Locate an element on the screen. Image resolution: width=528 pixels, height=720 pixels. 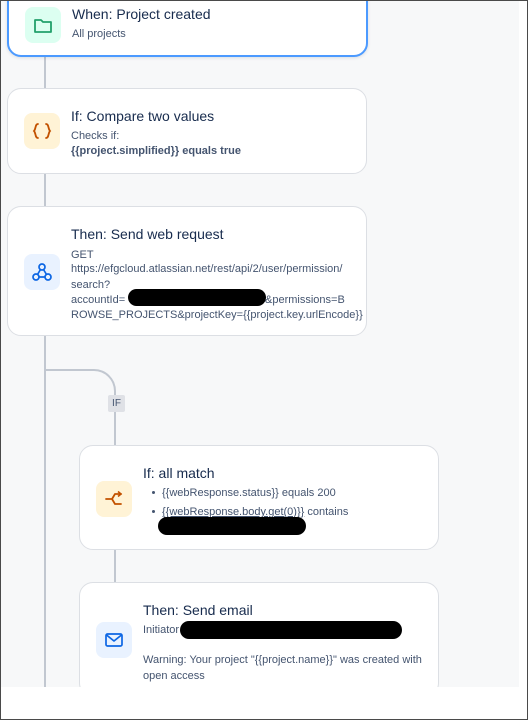
email-recipient-label: Initiator is located at coordinates (161, 630).